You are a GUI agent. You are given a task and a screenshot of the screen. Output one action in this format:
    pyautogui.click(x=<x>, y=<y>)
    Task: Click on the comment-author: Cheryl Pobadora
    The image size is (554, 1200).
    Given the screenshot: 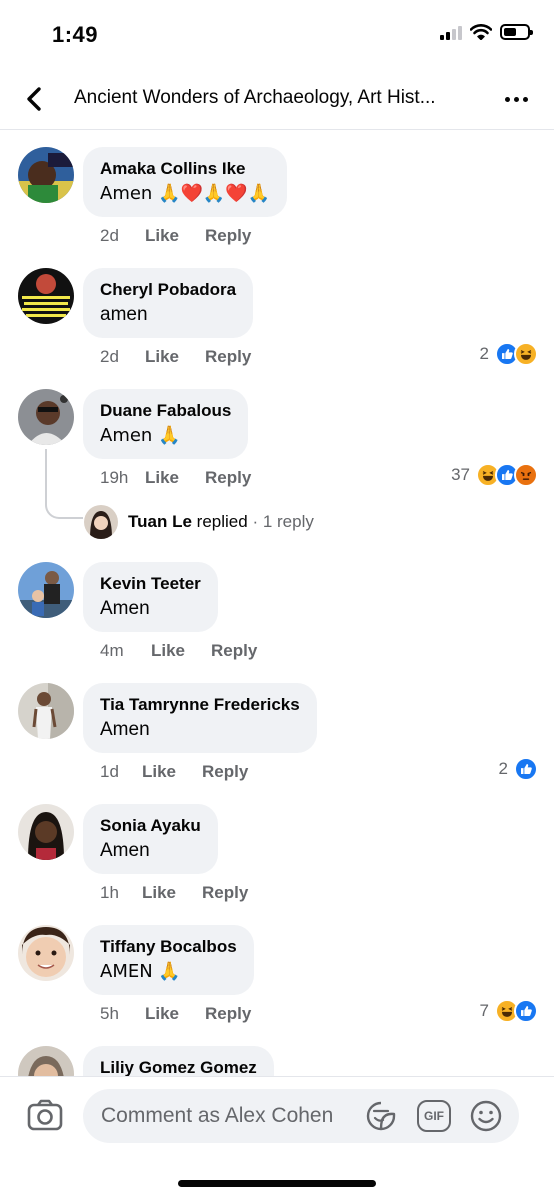 What is the action you would take?
    pyautogui.click(x=168, y=289)
    